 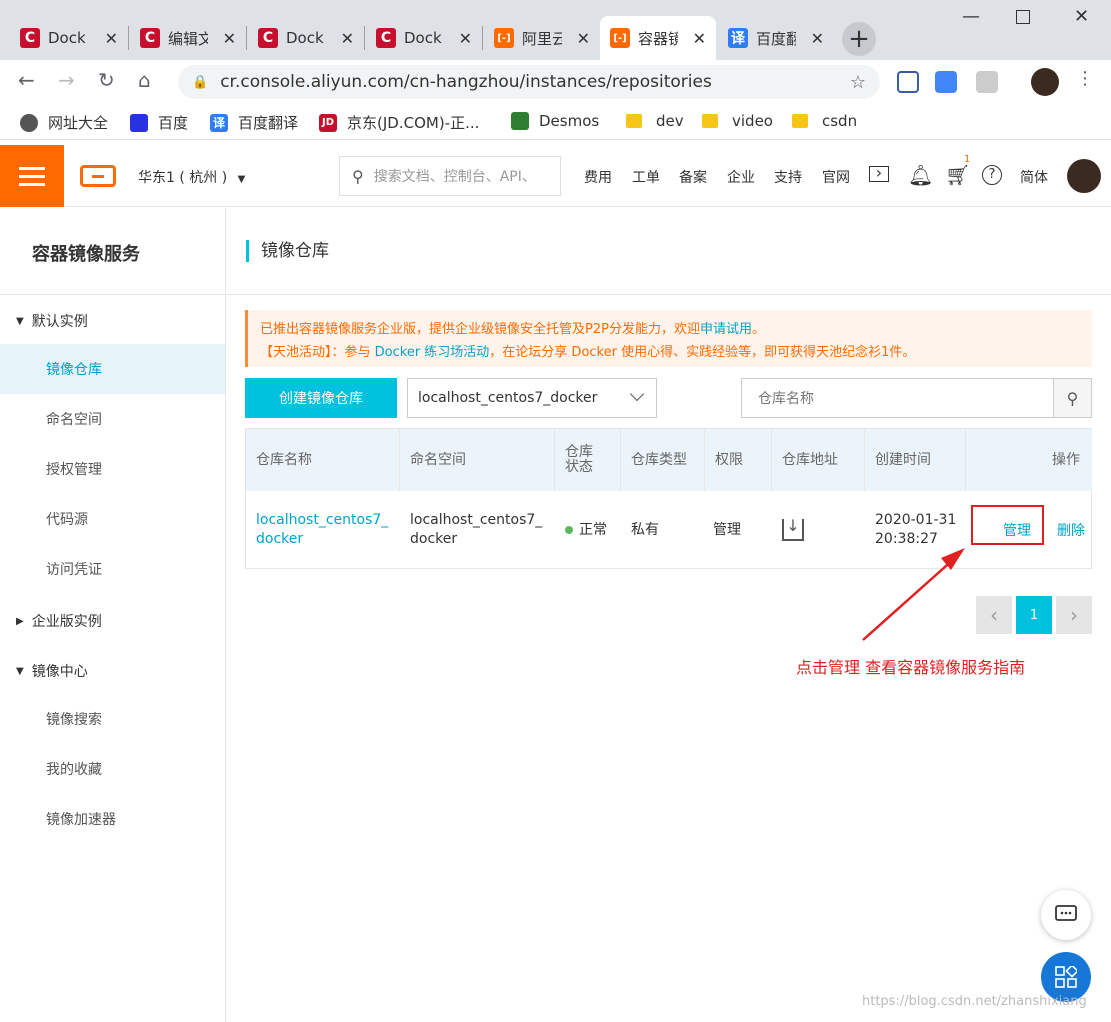 What do you see at coordinates (112, 419) in the screenshot?
I see `sidebar-item-namespaces: 命名空间` at bounding box center [112, 419].